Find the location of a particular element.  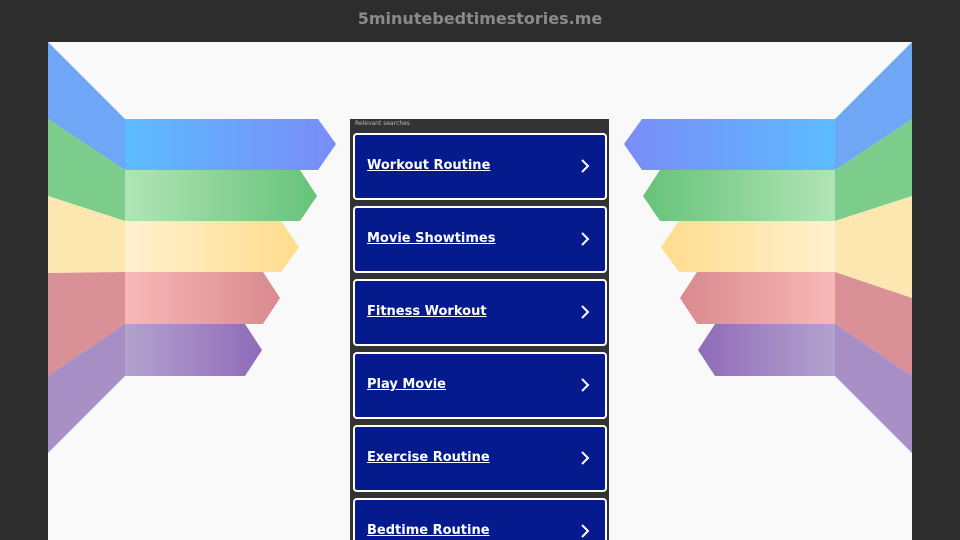

search-link-label: Fitness Workout is located at coordinates (427, 312).